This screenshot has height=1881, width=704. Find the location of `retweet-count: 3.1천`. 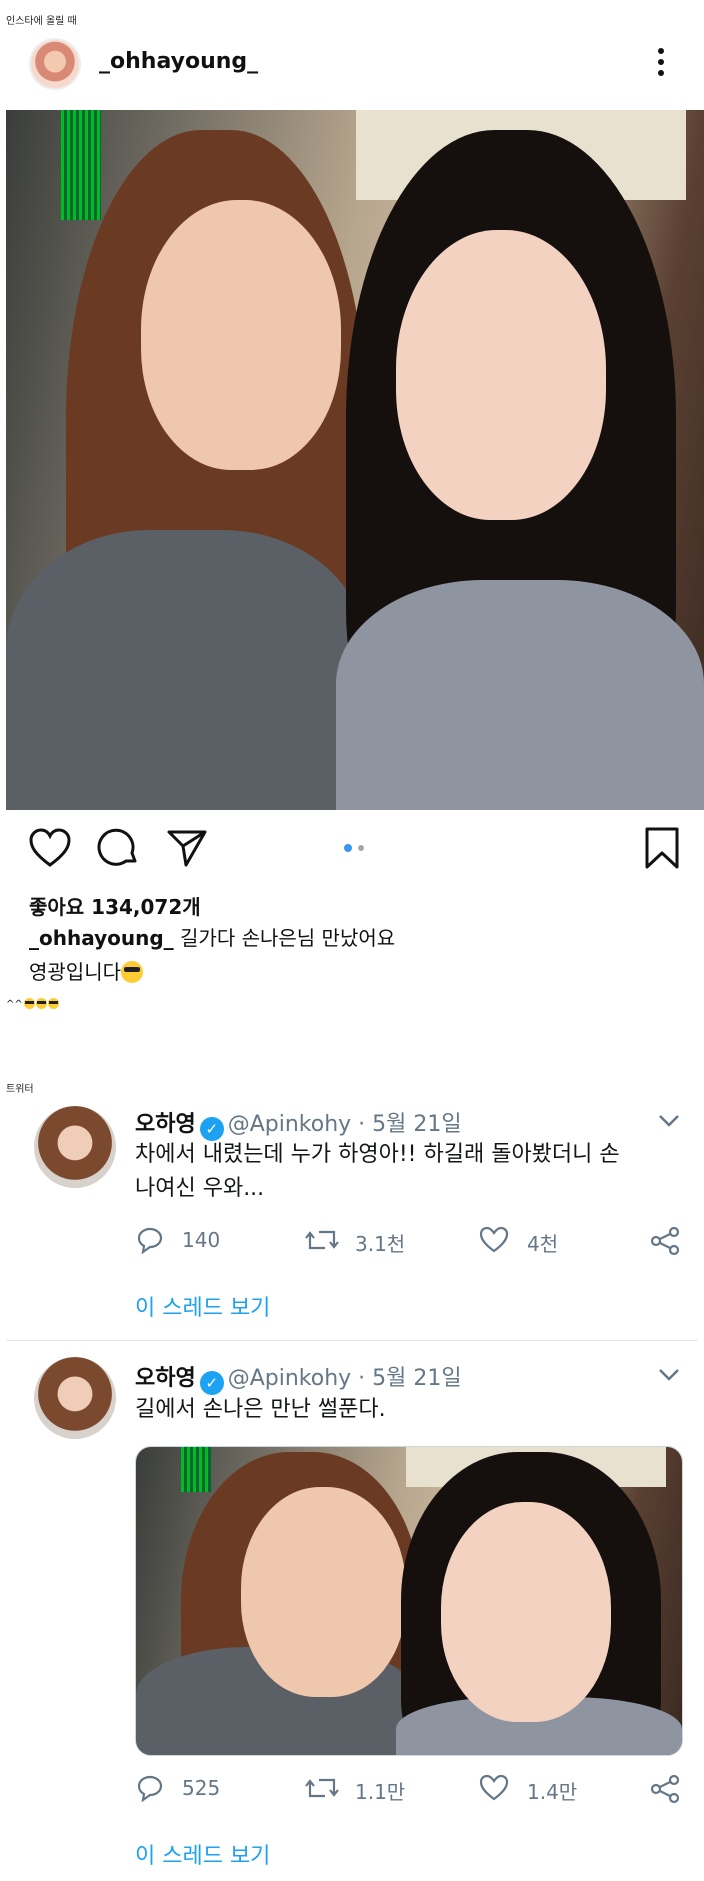

retweet-count: 3.1천 is located at coordinates (380, 1244).